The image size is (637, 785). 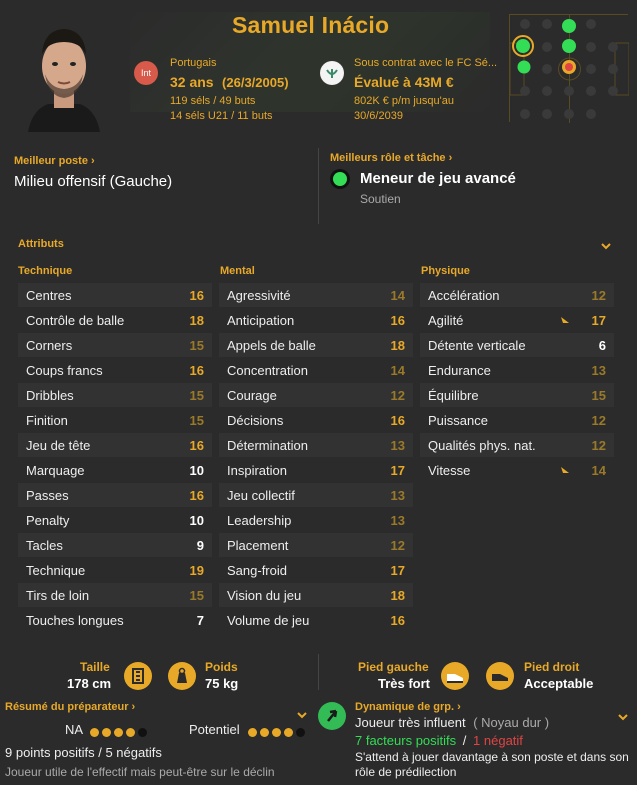 I want to click on attribute-label: Détente verticale, so click(x=477, y=345).